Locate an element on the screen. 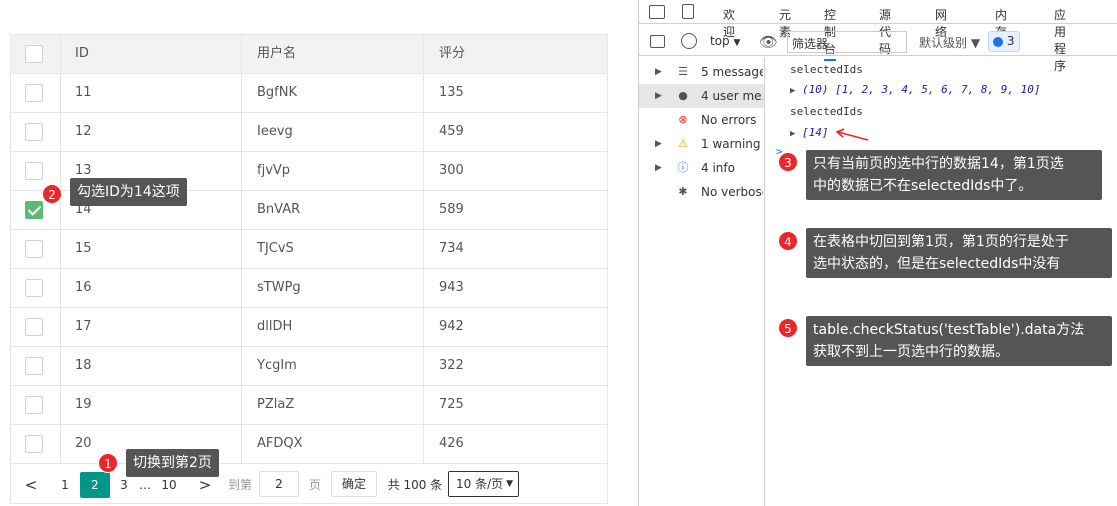 This screenshot has height=506, width=1117. console-array-line: ▶ (10) [1, 2, 3, 4, 5, 6, 7, 8, 9, 10] is located at coordinates (915, 89).